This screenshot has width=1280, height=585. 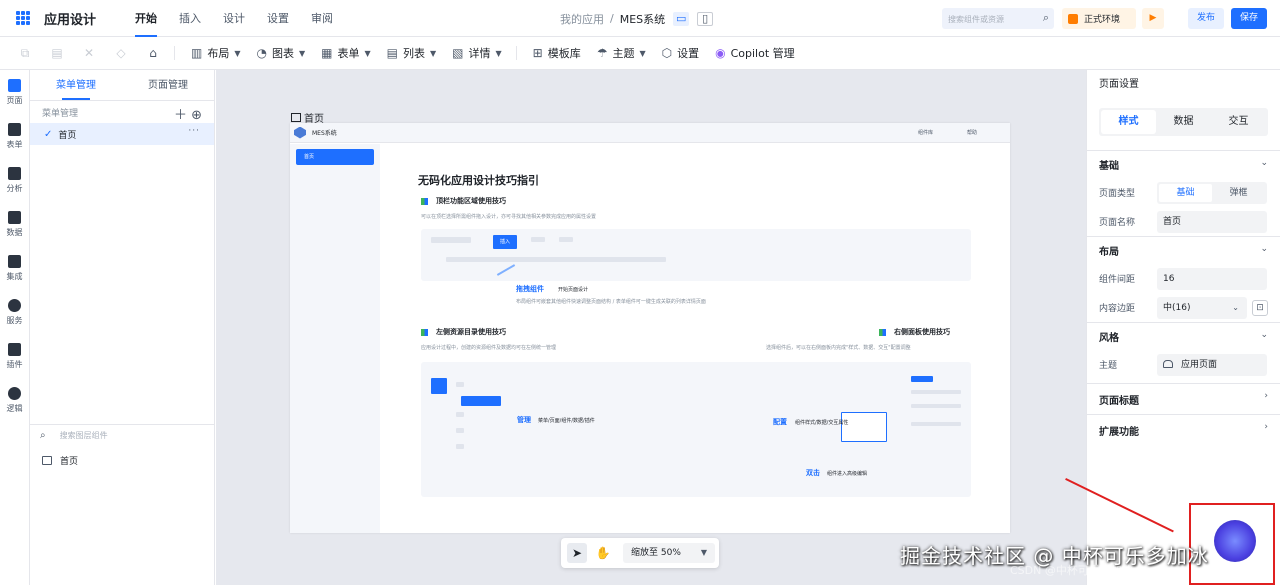 I want to click on page-name-input: 首页, so click(x=1212, y=221).